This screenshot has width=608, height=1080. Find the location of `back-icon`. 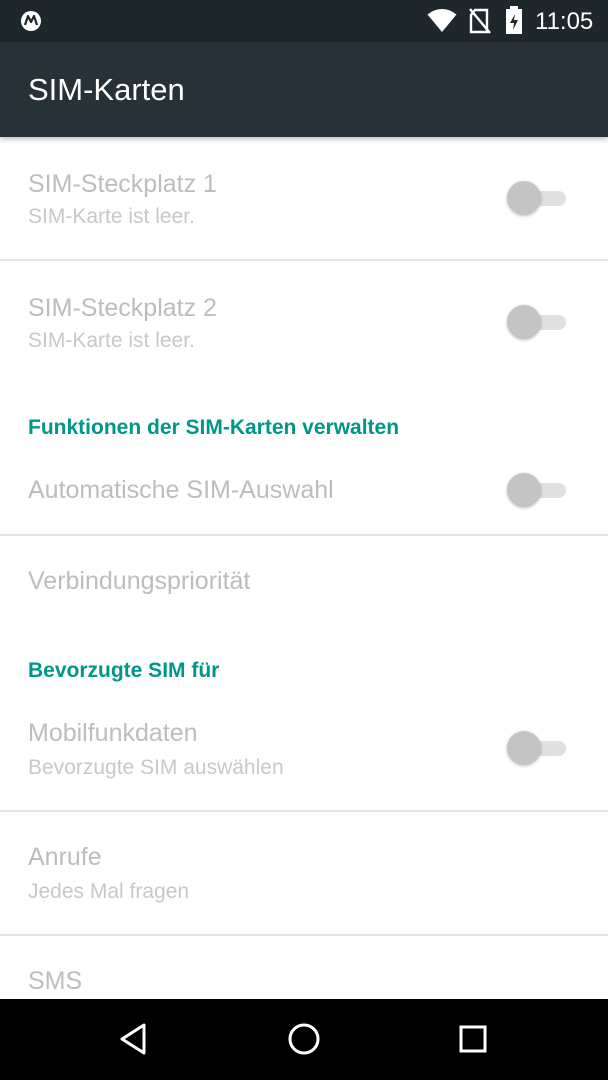

back-icon is located at coordinates (135, 1039).